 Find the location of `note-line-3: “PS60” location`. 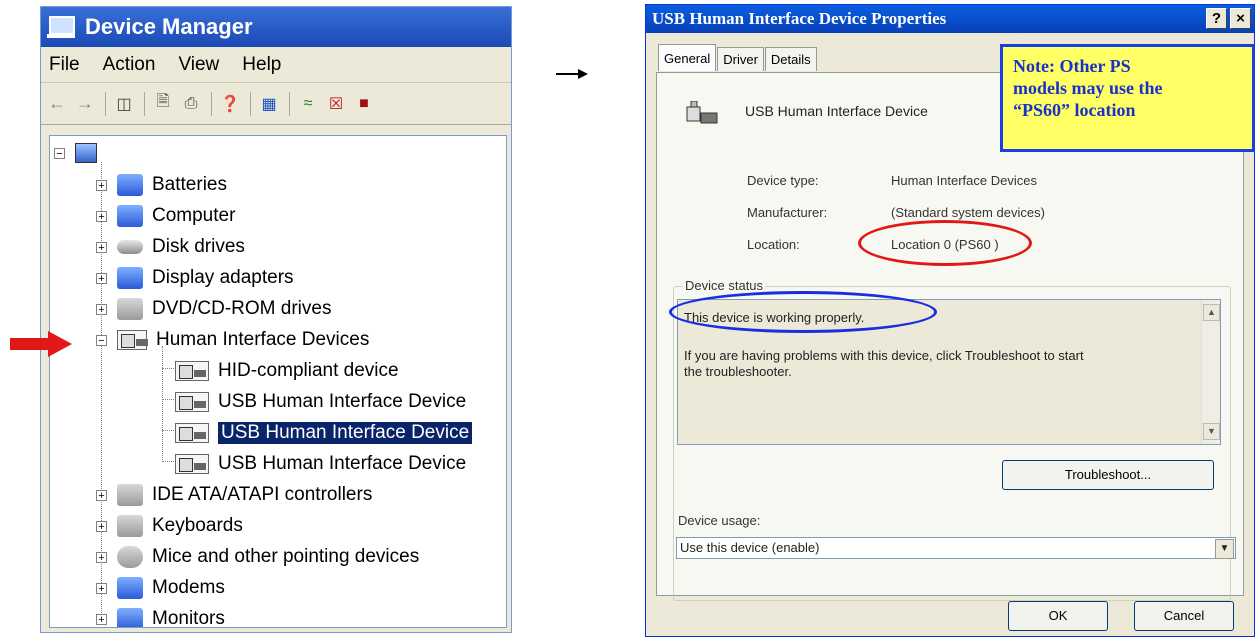

note-line-3: “PS60” location is located at coordinates (1074, 110).